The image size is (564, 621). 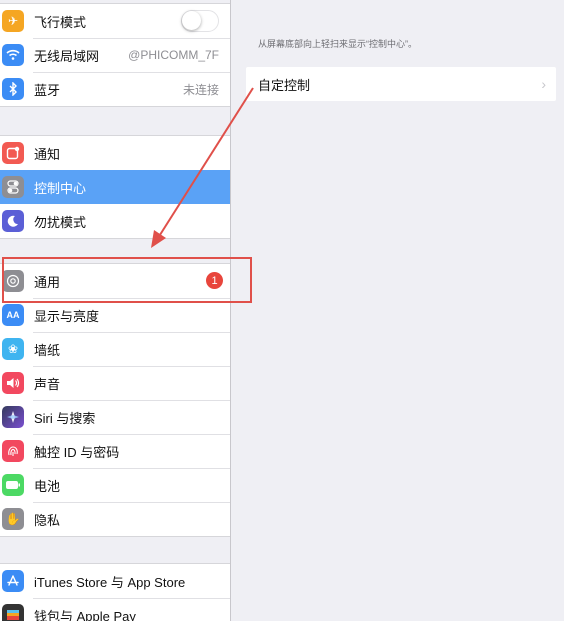 What do you see at coordinates (13, 519) in the screenshot?
I see `hand-icon: ✋` at bounding box center [13, 519].